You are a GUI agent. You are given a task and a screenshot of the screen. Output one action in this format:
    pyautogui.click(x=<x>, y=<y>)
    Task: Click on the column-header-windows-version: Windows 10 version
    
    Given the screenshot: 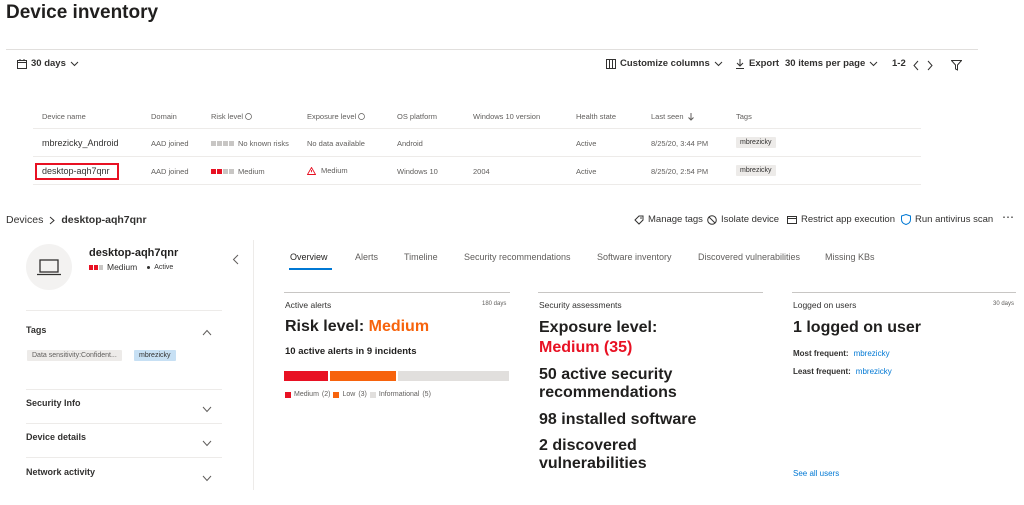 What is the action you would take?
    pyautogui.click(x=506, y=116)
    